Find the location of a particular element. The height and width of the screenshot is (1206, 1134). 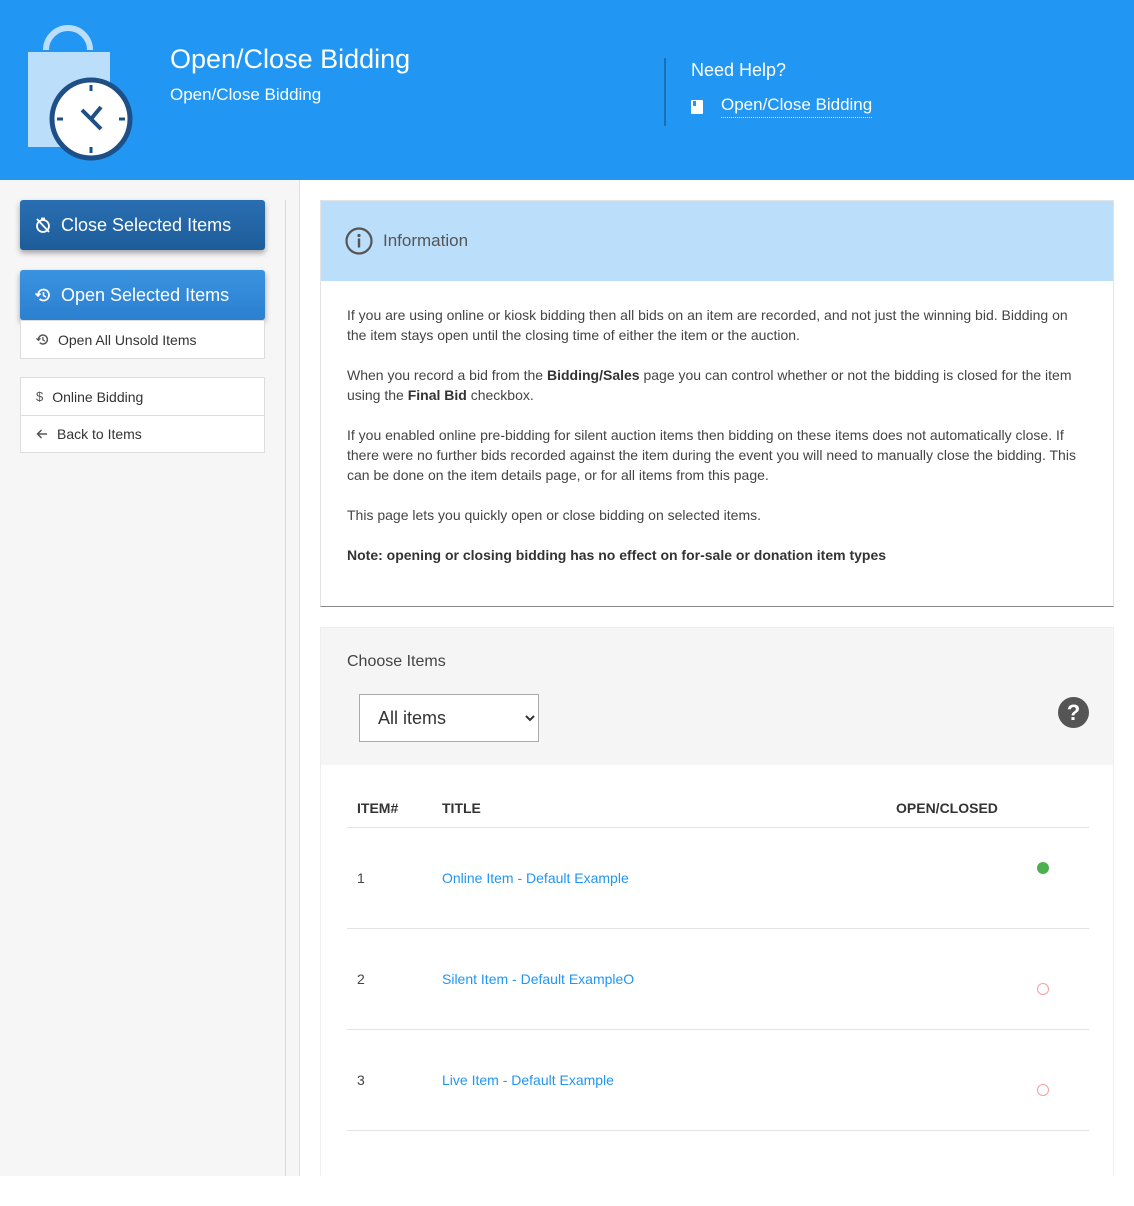

choose-items-title: Choose Items is located at coordinates (396, 661).